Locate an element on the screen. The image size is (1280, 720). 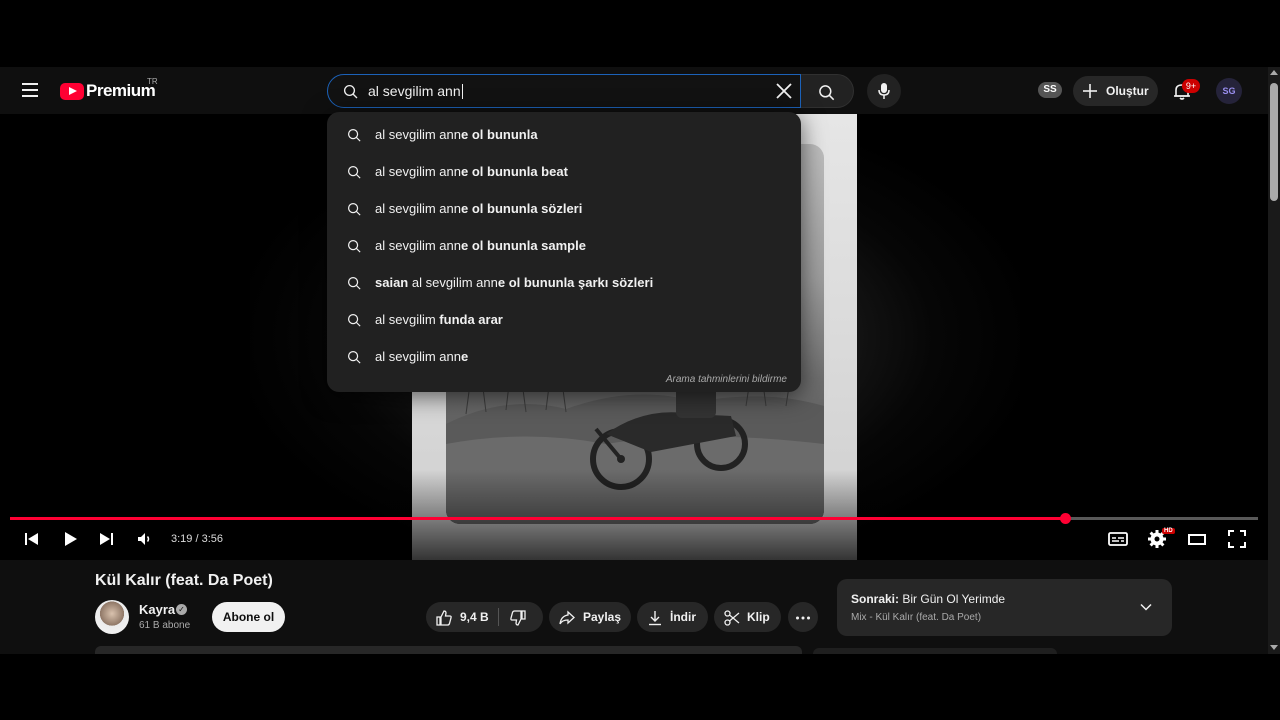
page-scrollbar is located at coordinates (1274, 360).